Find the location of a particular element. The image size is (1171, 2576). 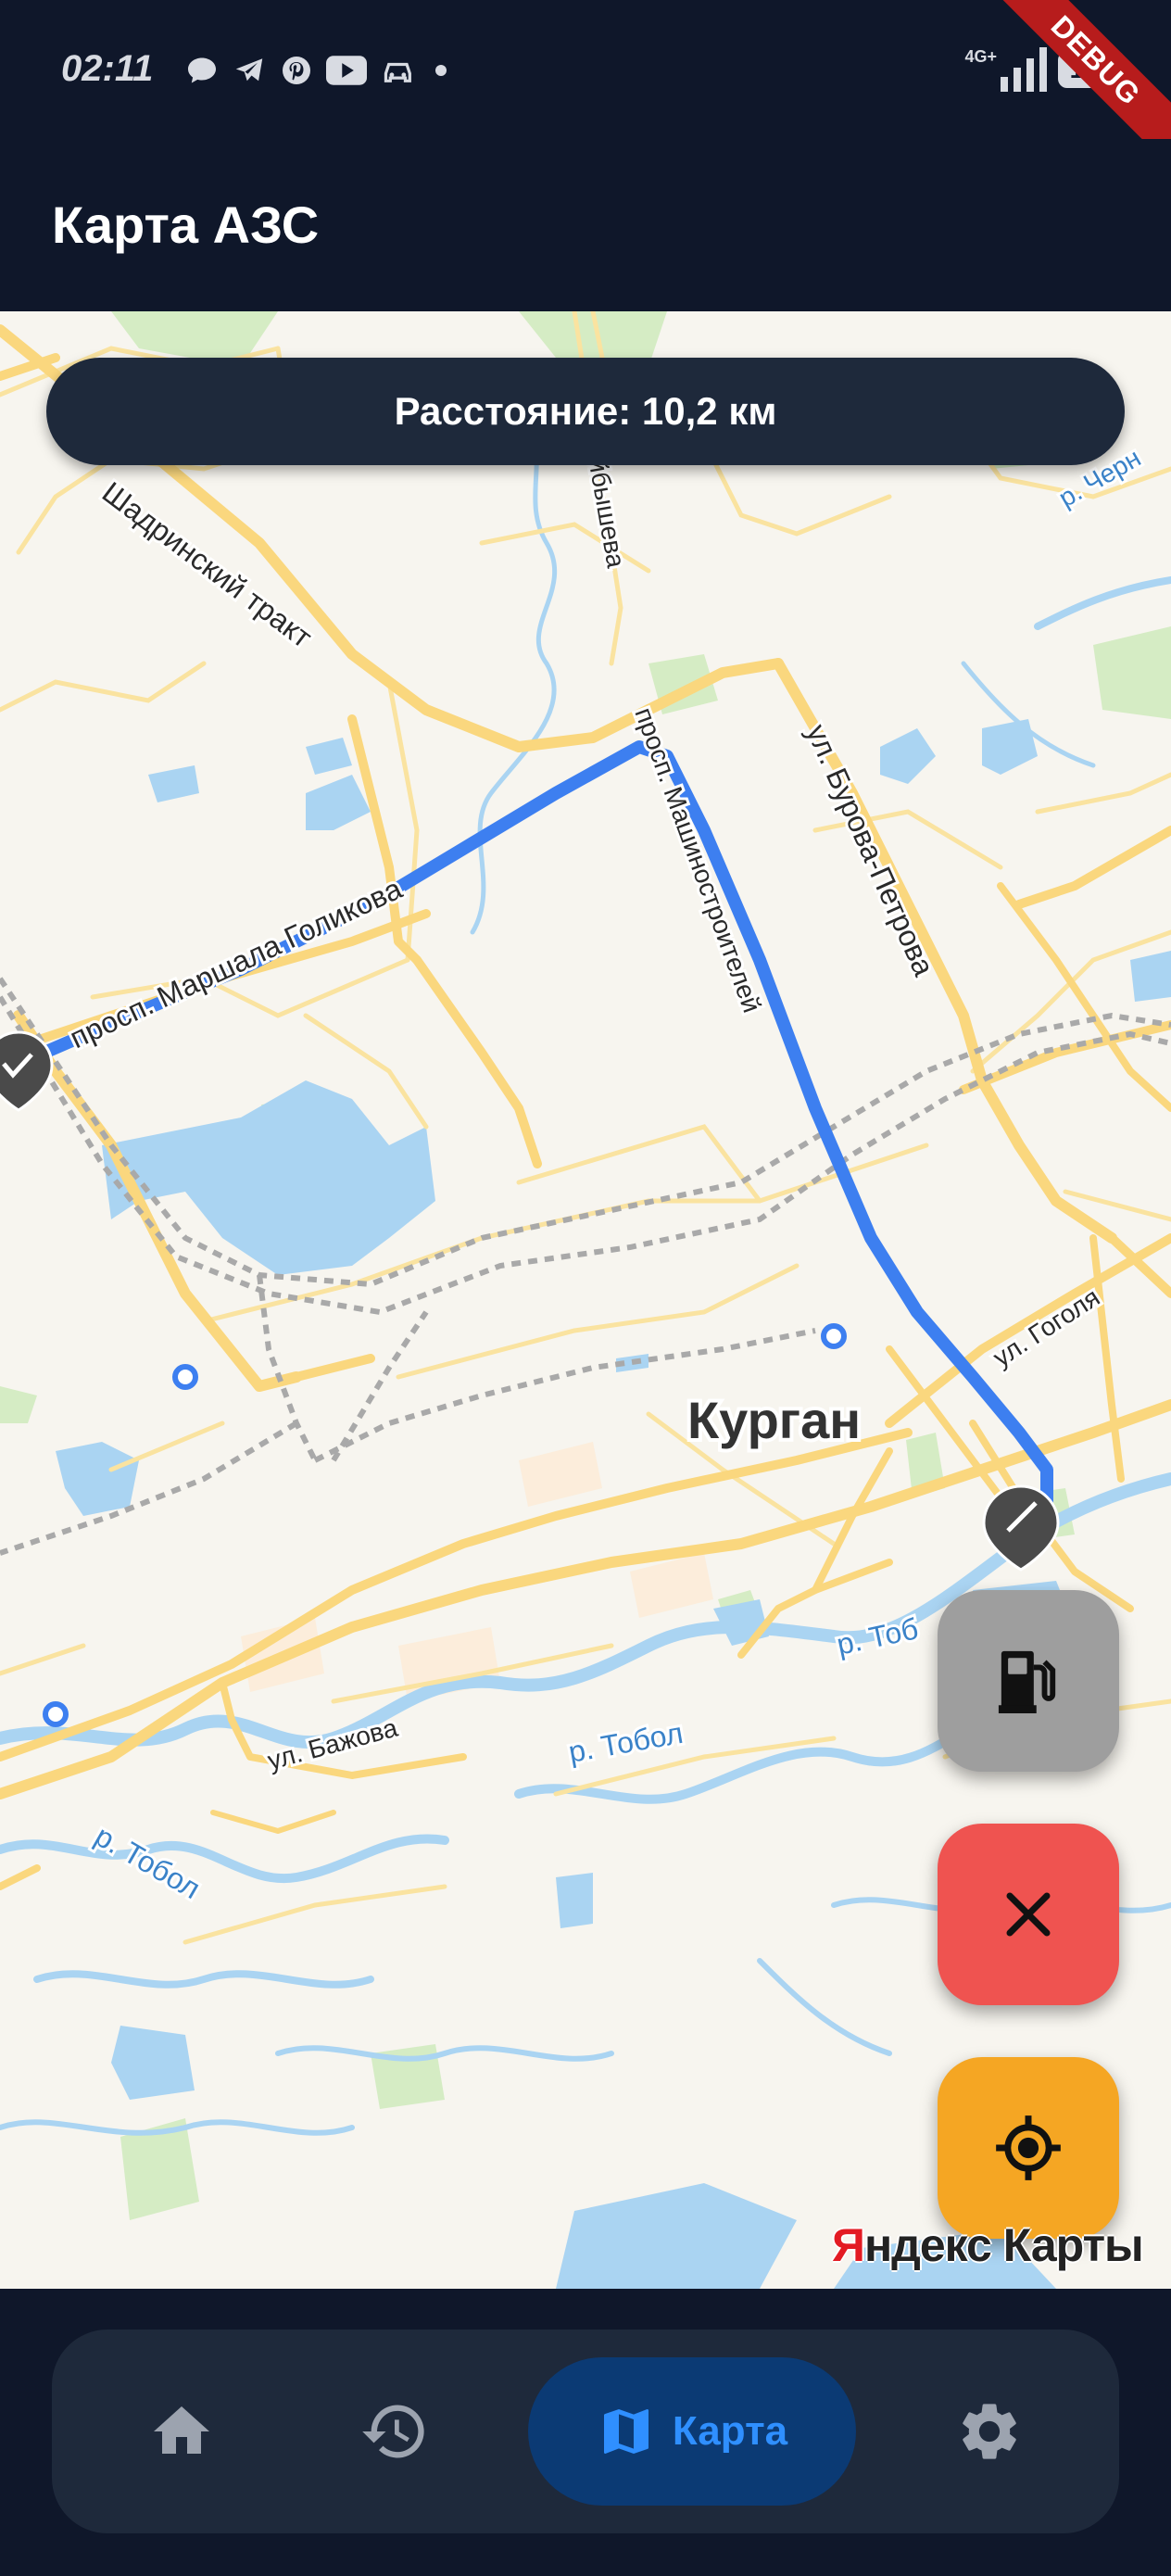

my-location-button is located at coordinates (1029, 2148).